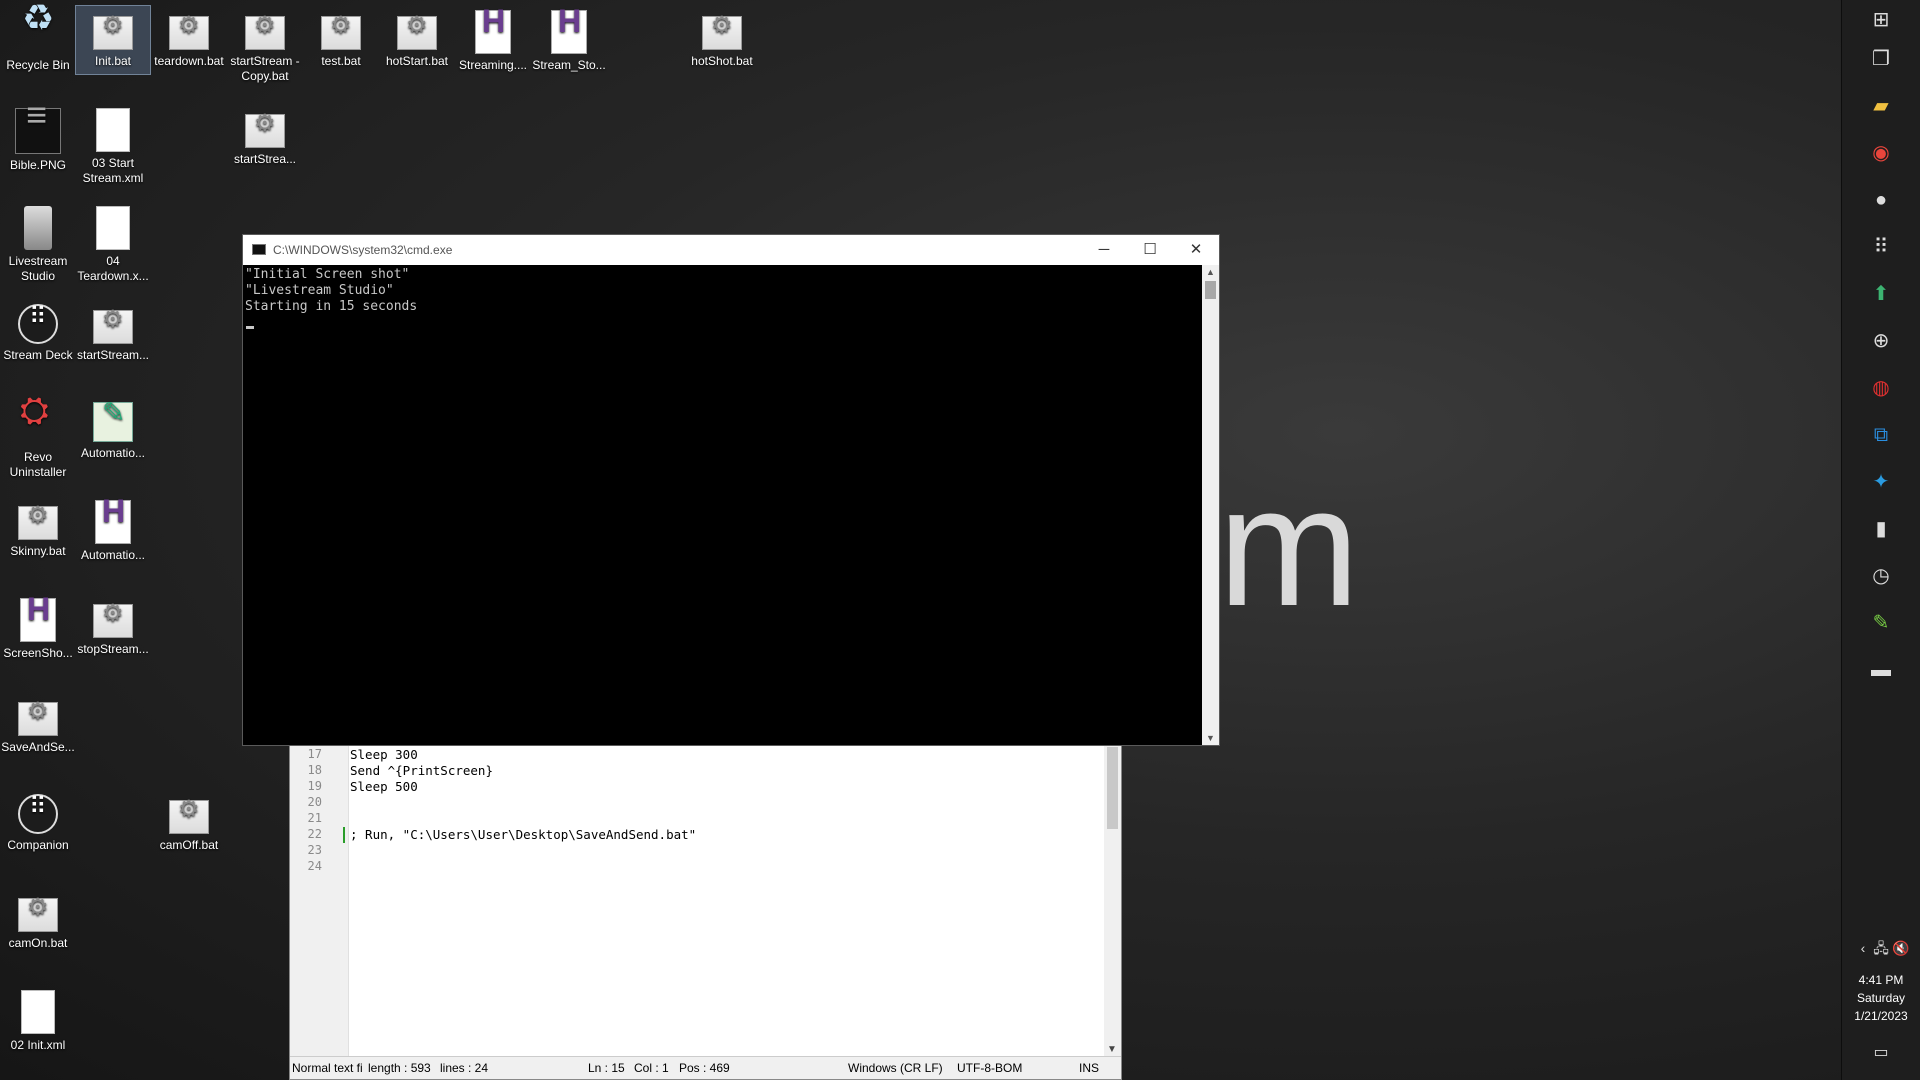 The height and width of the screenshot is (1080, 1920). Describe the element at coordinates (259, 249) in the screenshot. I see `cmd-app-icon` at that location.